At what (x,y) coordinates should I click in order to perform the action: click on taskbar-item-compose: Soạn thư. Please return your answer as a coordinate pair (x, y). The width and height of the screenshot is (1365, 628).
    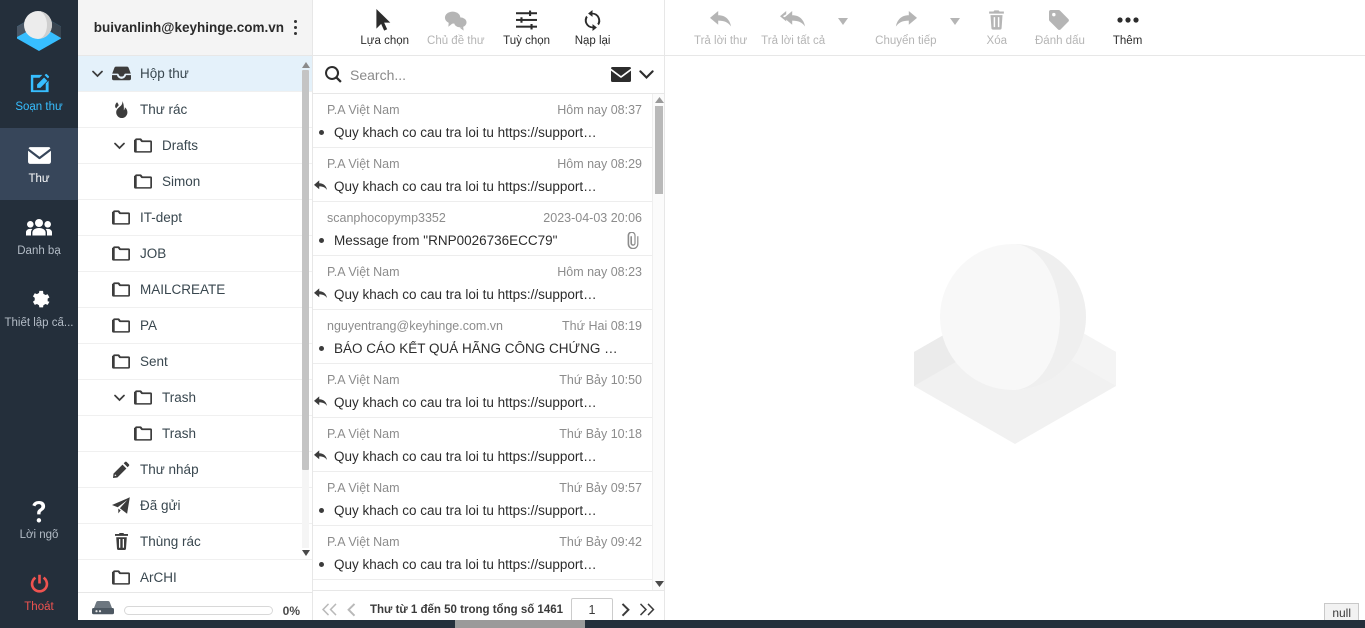
    Looking at the image, I should click on (39, 92).